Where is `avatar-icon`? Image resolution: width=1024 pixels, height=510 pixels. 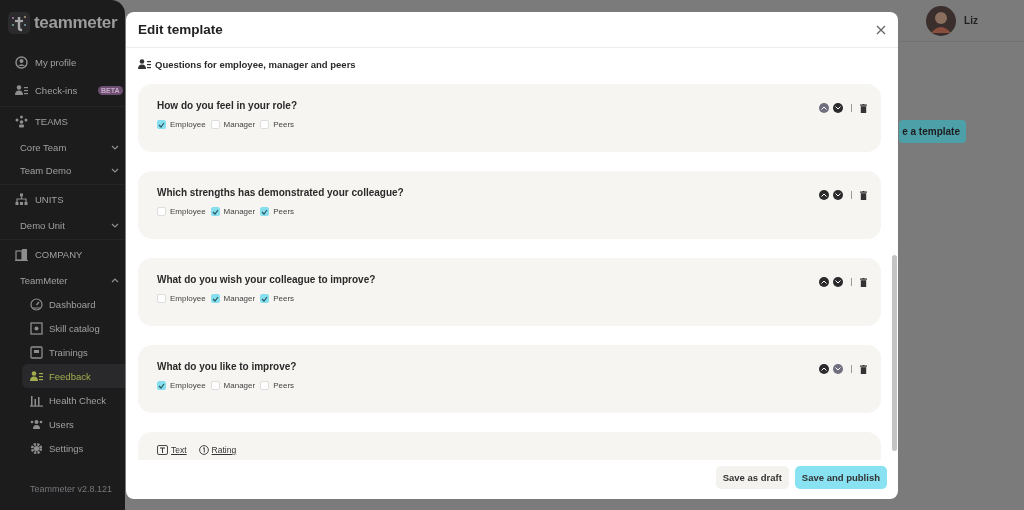
avatar-icon is located at coordinates (941, 20).